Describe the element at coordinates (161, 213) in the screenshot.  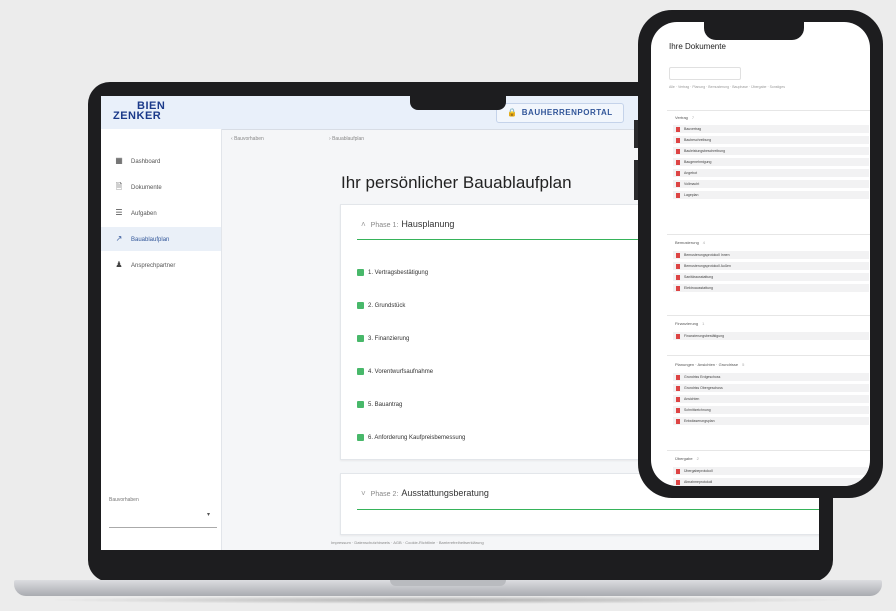
I see `sidebar-item-aufgaben: ☰ Aufgaben` at that location.